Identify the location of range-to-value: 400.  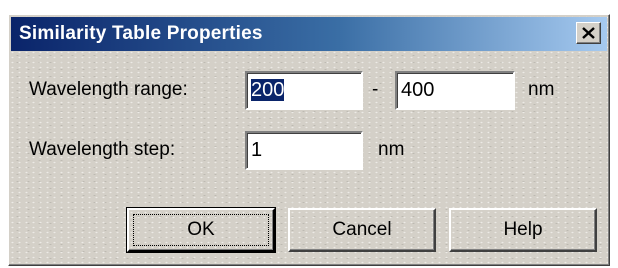
(418, 90).